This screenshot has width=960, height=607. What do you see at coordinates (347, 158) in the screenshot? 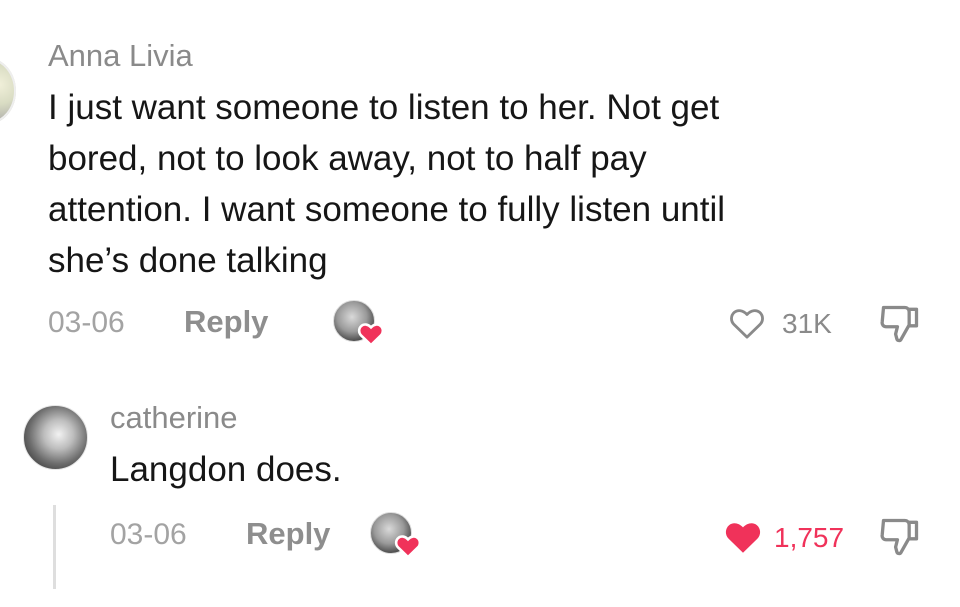
I see `comment-text-line: bored, not to look away, not to half pay` at bounding box center [347, 158].